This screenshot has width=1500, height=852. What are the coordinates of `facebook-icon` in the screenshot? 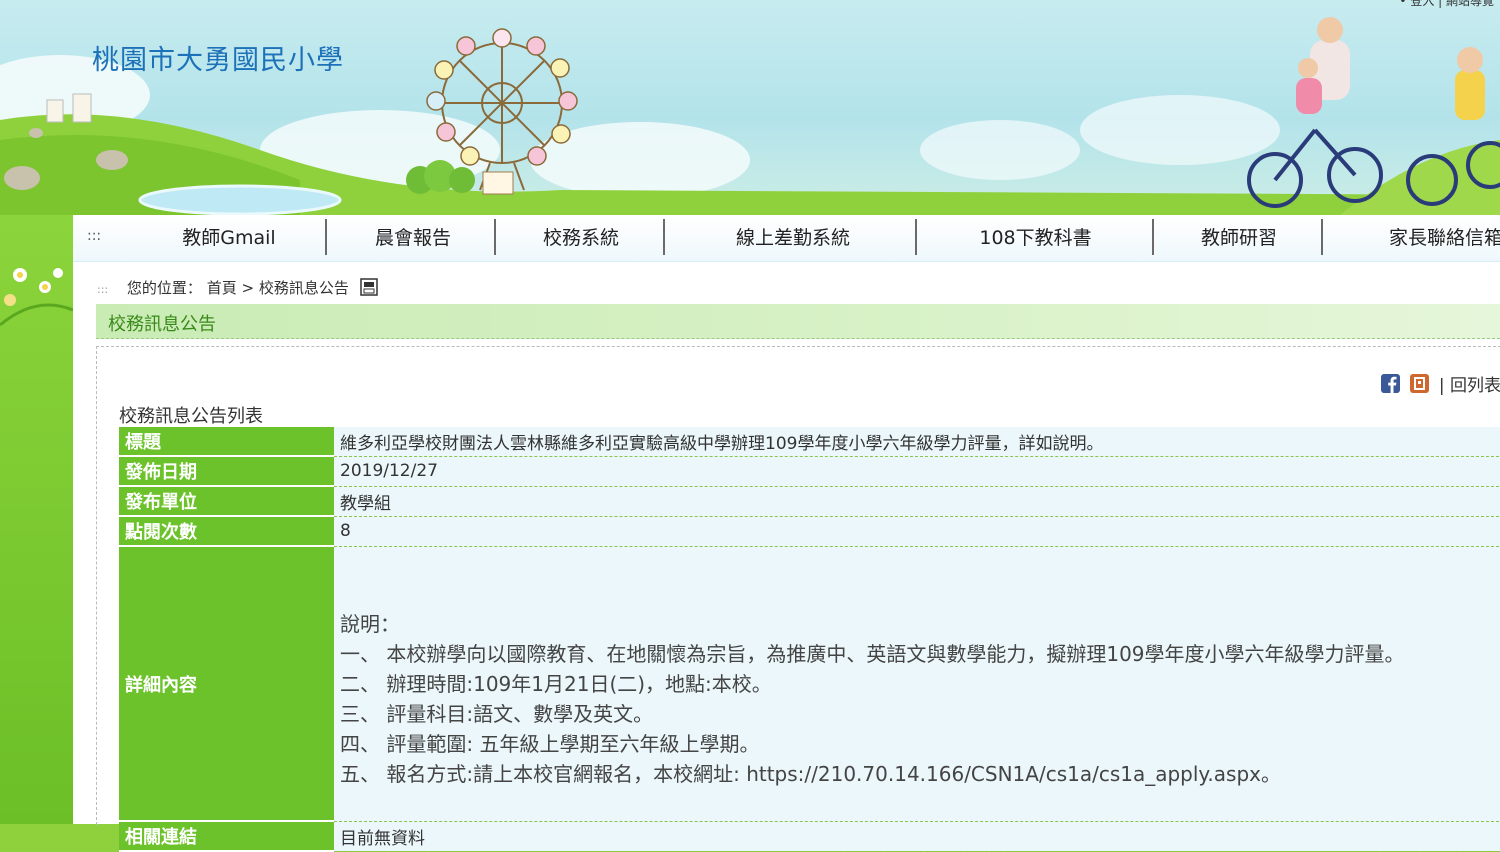 It's located at (1390, 383).